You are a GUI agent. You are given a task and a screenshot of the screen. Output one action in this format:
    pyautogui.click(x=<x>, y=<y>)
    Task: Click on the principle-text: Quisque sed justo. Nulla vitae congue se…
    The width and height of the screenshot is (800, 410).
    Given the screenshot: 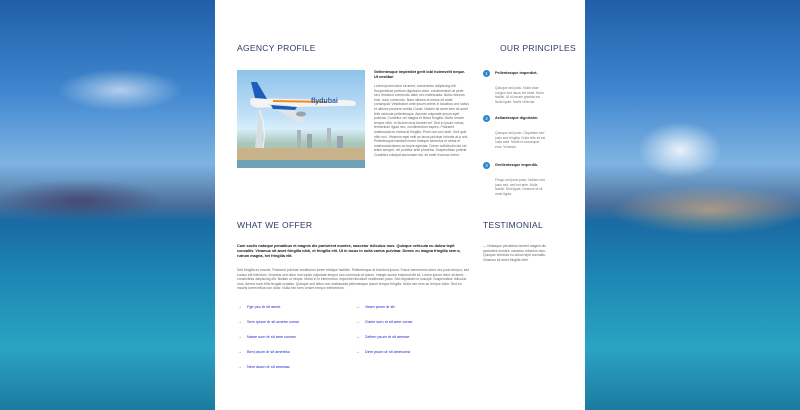 What is the action you would take?
    pyautogui.click(x=519, y=95)
    